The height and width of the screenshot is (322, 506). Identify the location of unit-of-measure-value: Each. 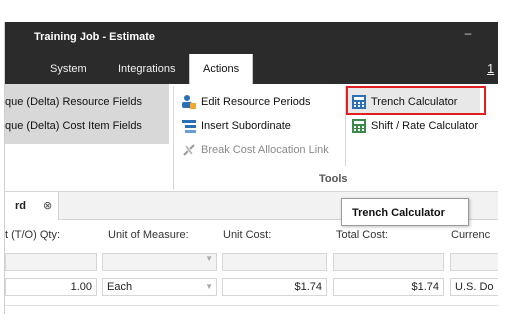
(120, 287).